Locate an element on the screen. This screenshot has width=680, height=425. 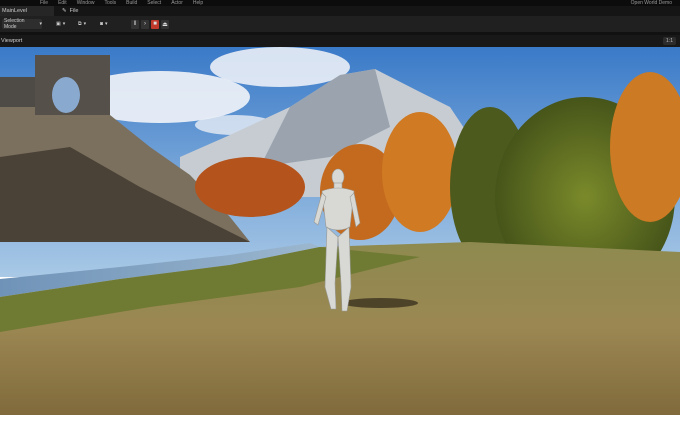
viewport-label: Viewport is located at coordinates (12, 41).